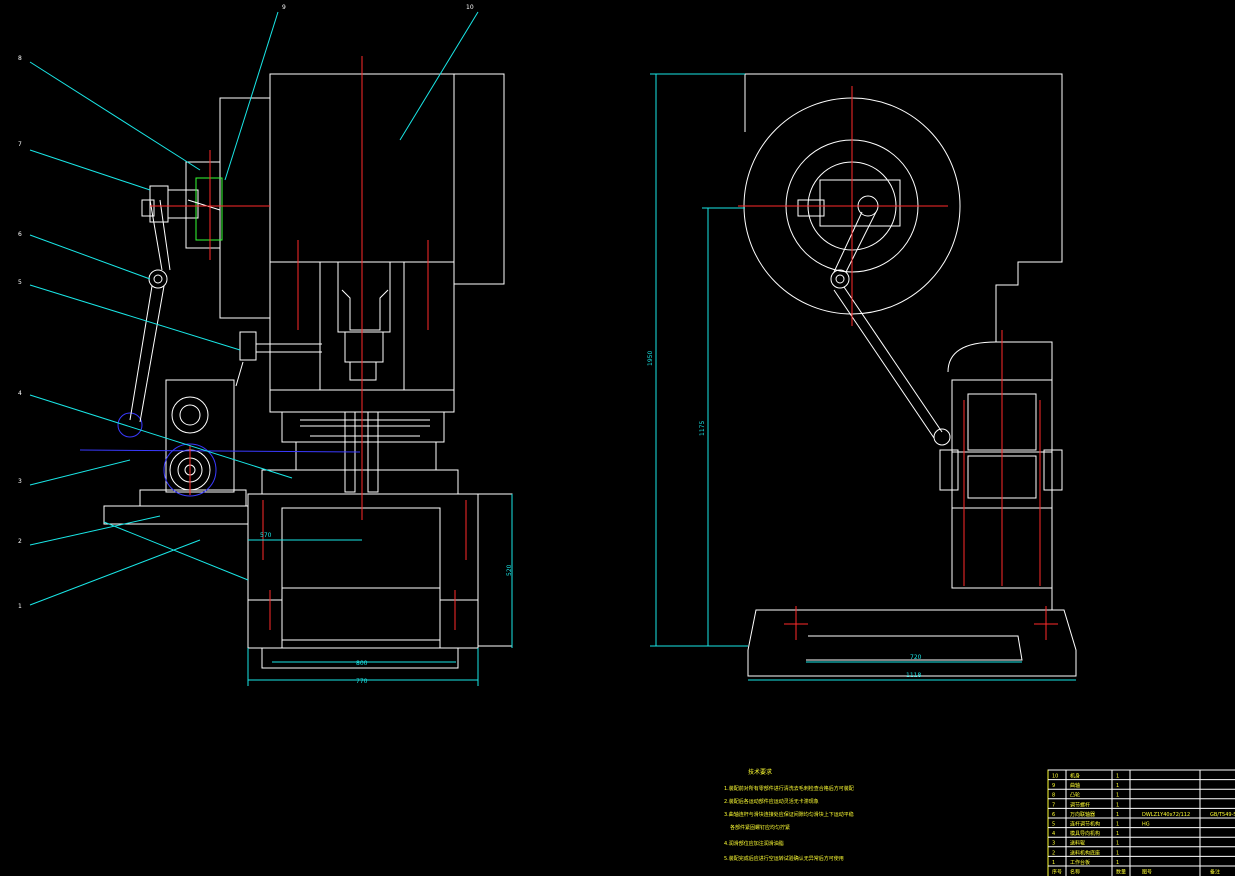 This screenshot has width=1235, height=876. I want to click on dim-1118: 1118, so click(913, 675).